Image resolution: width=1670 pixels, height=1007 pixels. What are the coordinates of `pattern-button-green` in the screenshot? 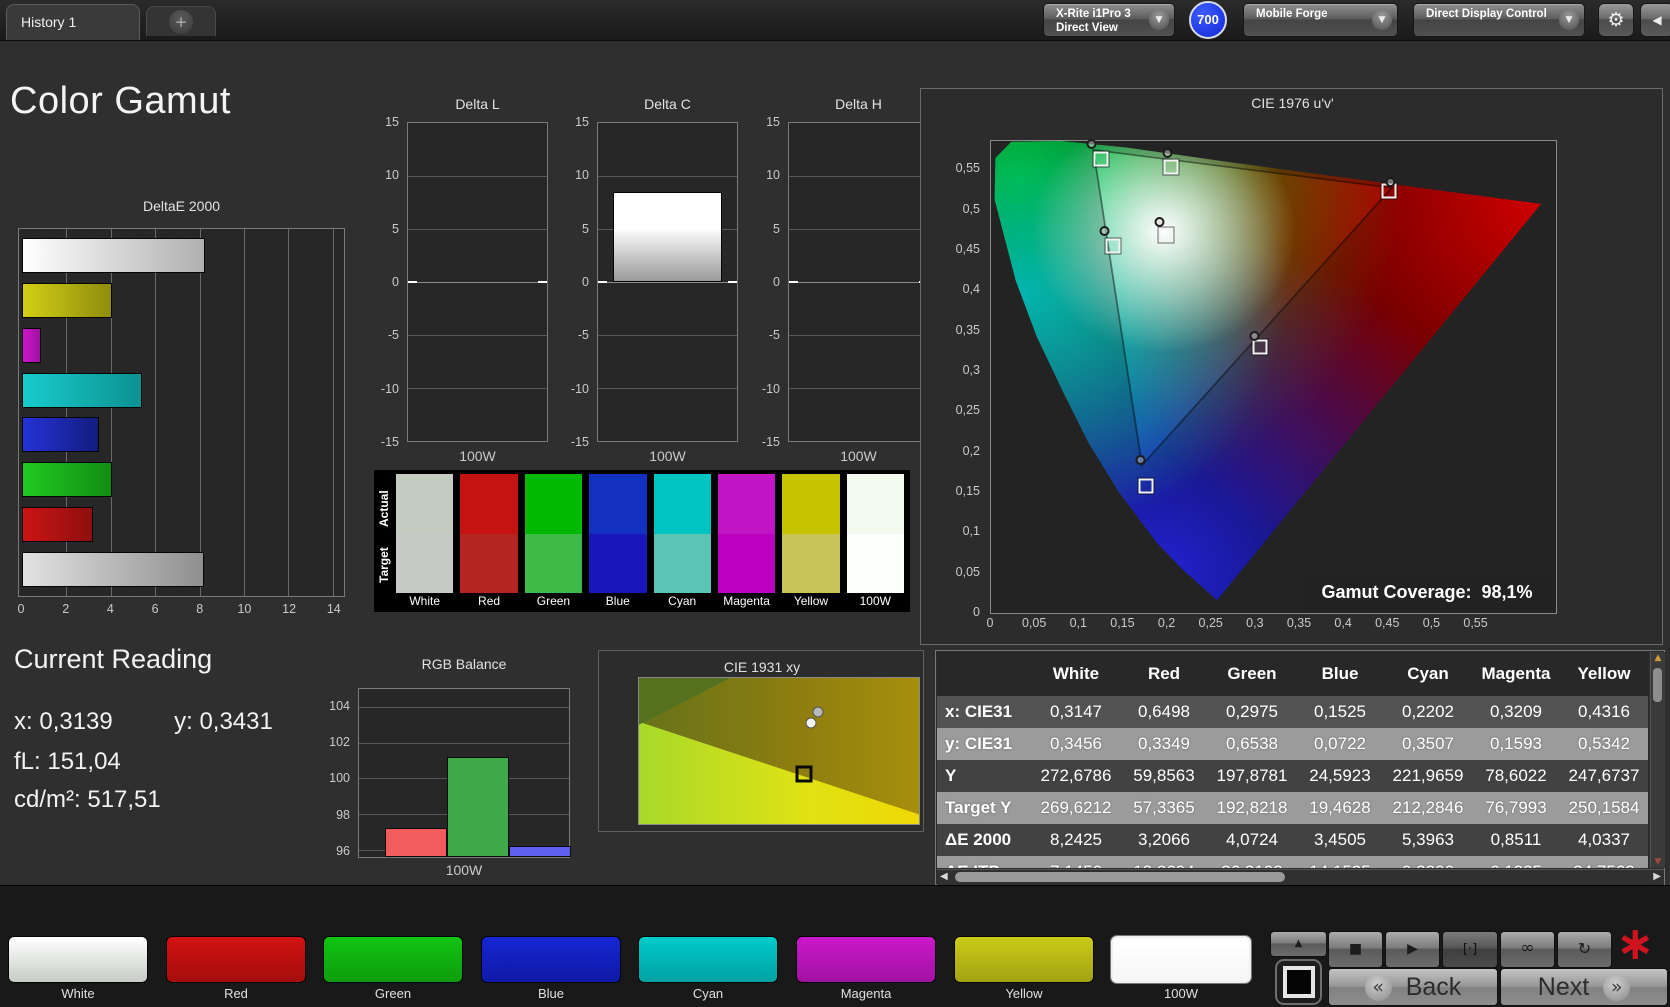 It's located at (393, 959).